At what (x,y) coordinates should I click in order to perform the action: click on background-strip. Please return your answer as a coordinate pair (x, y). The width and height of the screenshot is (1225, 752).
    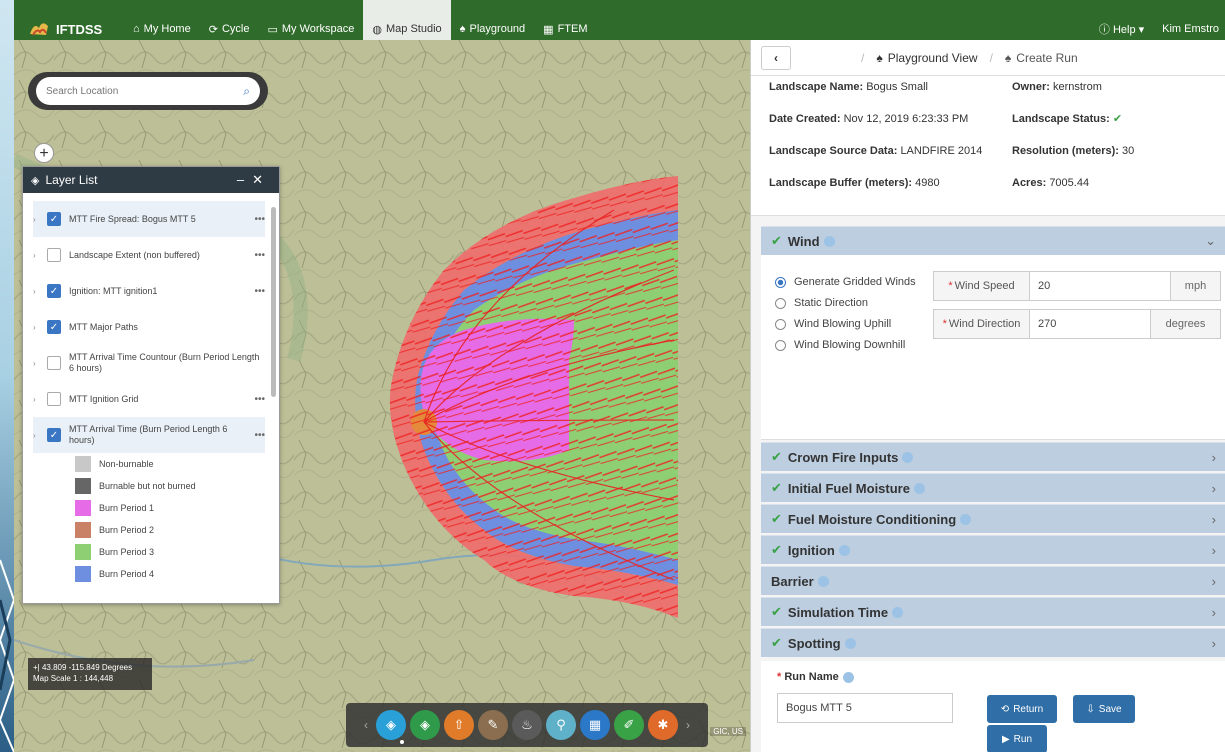
    Looking at the image, I should click on (7, 376).